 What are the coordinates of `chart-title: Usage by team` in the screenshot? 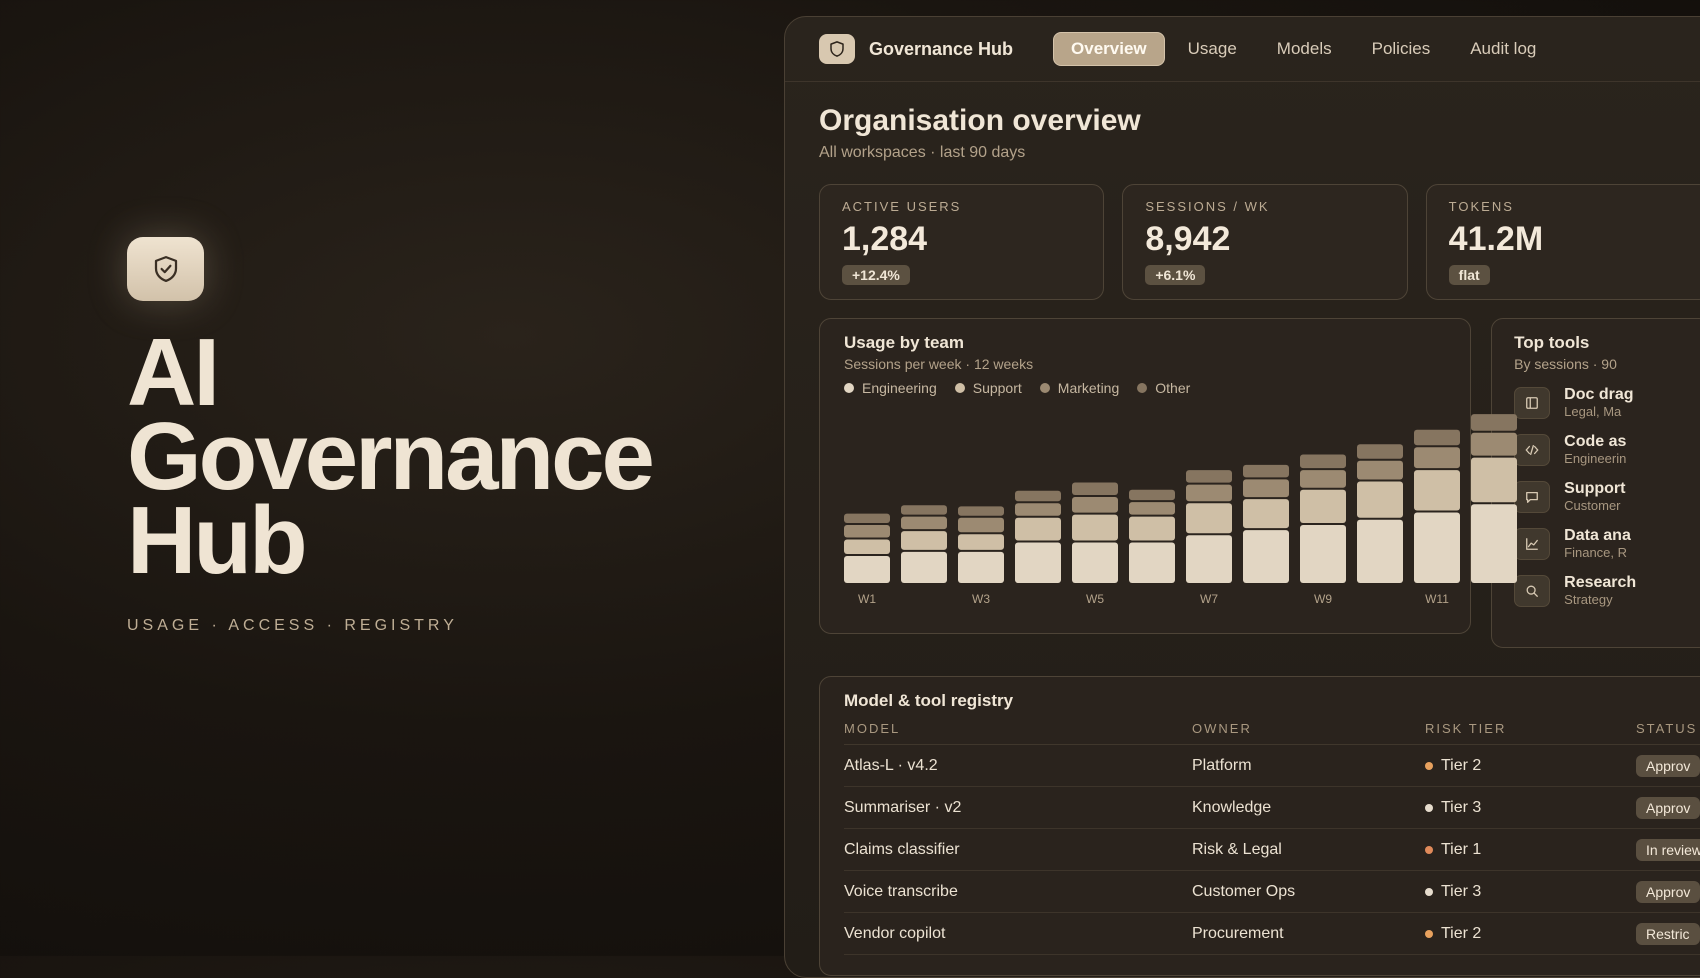 It's located at (904, 342).